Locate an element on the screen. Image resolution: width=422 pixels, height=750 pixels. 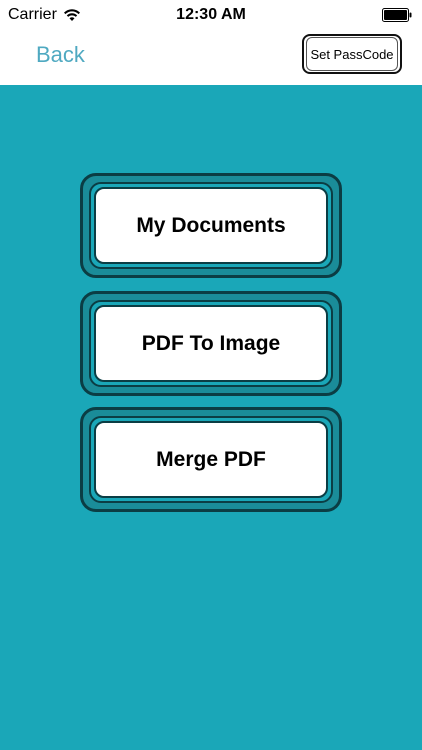
battery-icon is located at coordinates (397, 15).